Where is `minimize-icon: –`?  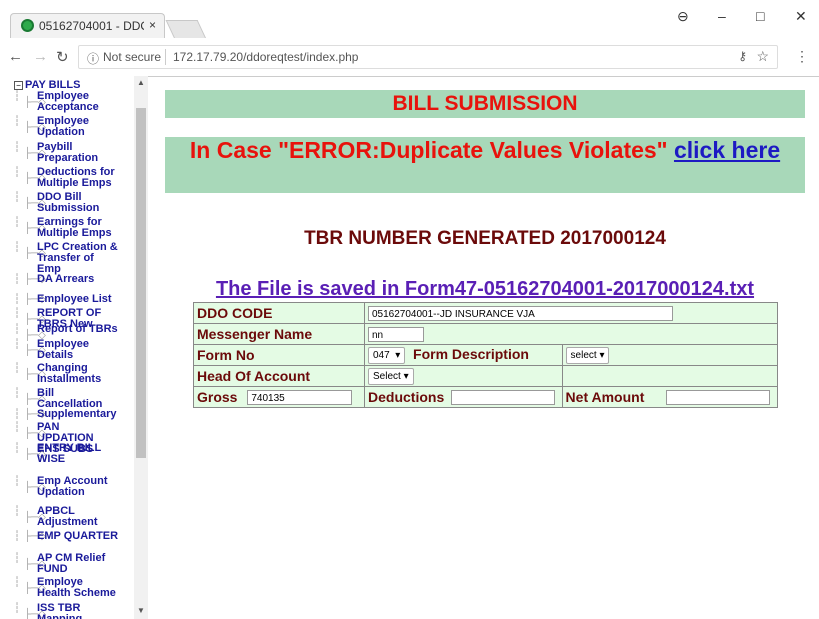 minimize-icon: – is located at coordinates (722, 16).